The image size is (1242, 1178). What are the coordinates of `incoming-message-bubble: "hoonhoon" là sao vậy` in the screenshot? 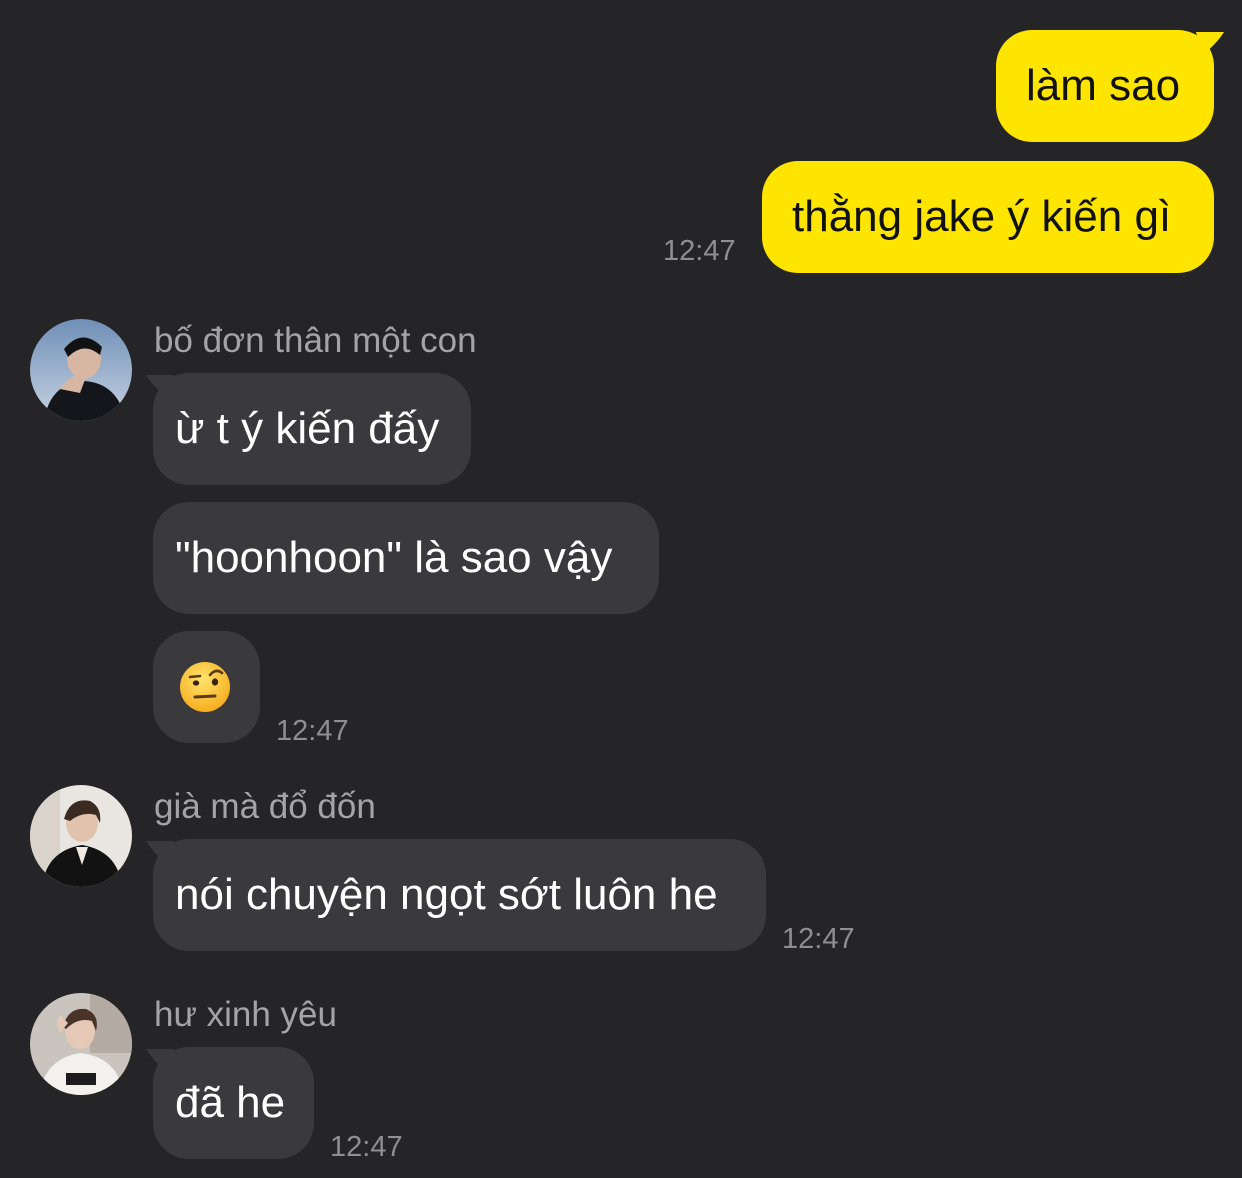 It's located at (406, 558).